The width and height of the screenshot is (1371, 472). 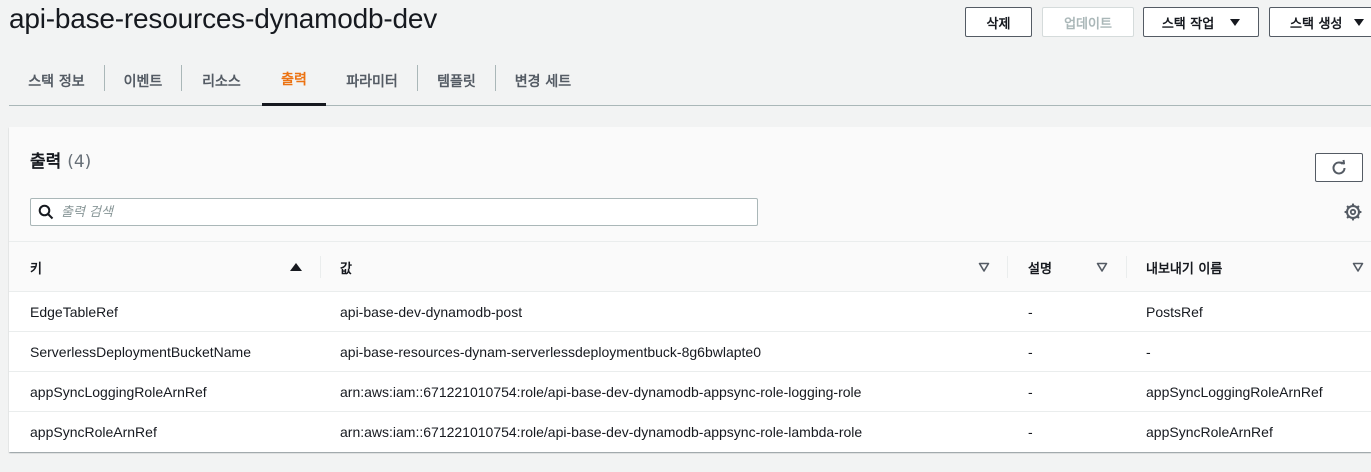 I want to click on cell-export-name: -, so click(x=1148, y=352).